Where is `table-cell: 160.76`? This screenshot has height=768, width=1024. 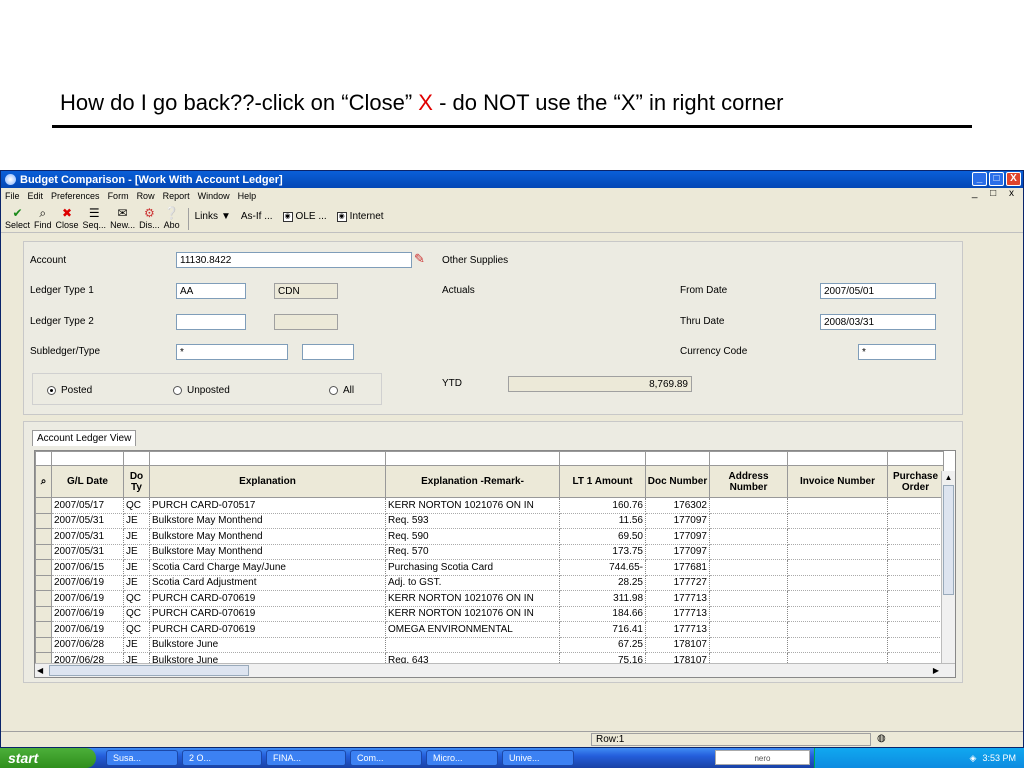 table-cell: 160.76 is located at coordinates (602, 505).